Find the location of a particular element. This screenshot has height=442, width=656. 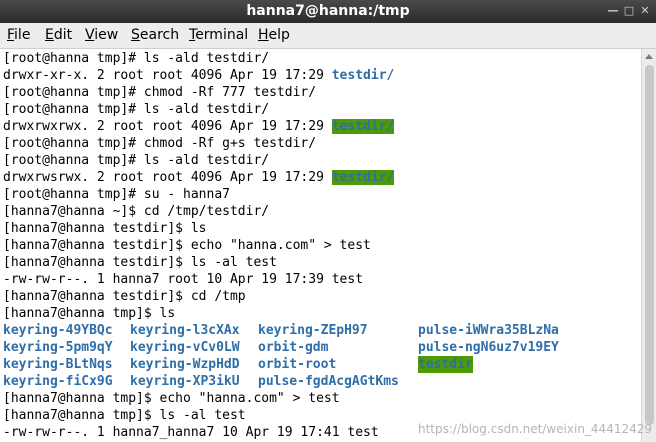

window-title: hanna7@hanna:/tmp is located at coordinates (328, 11).